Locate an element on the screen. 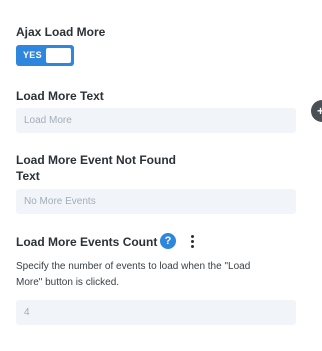 This screenshot has width=322, height=351. events-count-label: Load More Events Count is located at coordinates (87, 242).